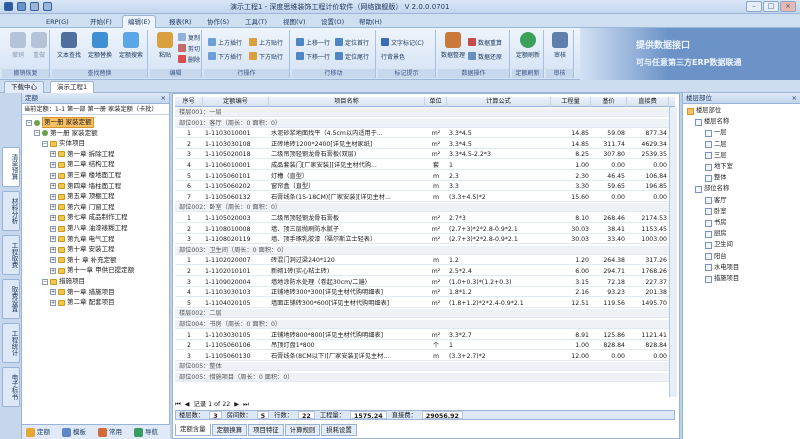  What do you see at coordinates (139, 21) in the screenshot?
I see `tab-edit: 编辑(E)` at bounding box center [139, 21].